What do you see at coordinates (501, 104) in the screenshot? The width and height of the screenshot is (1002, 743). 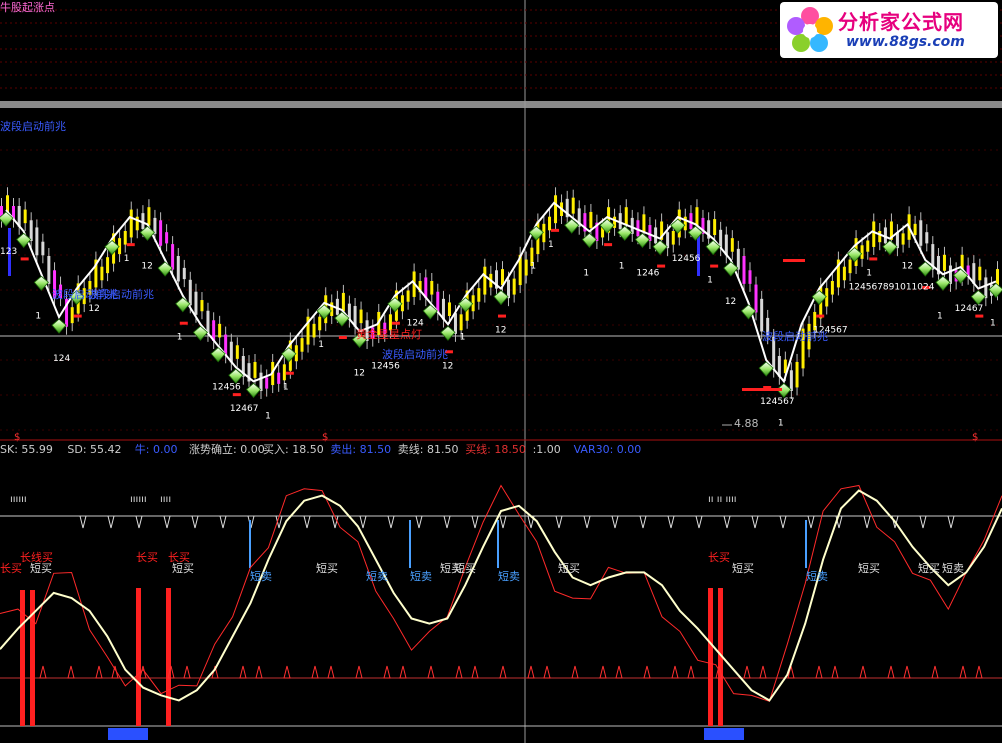 I see `panel-separator` at bounding box center [501, 104].